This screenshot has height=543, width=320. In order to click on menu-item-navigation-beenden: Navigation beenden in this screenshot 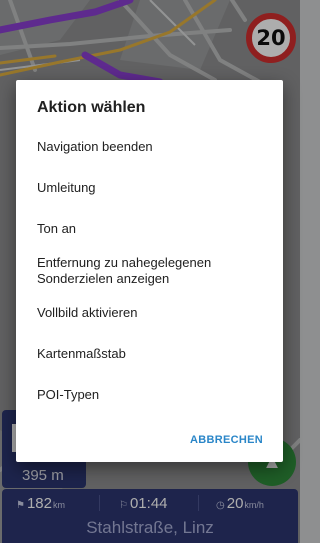, I will do `click(152, 147)`.